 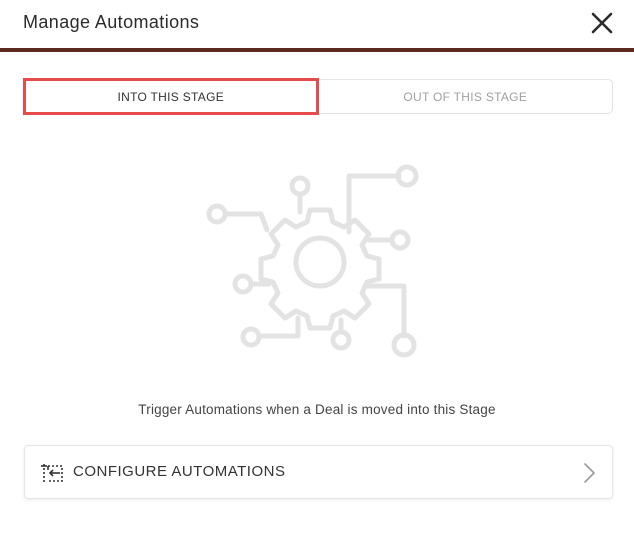 I want to click on automation-gear-icon, so click(x=312, y=261).